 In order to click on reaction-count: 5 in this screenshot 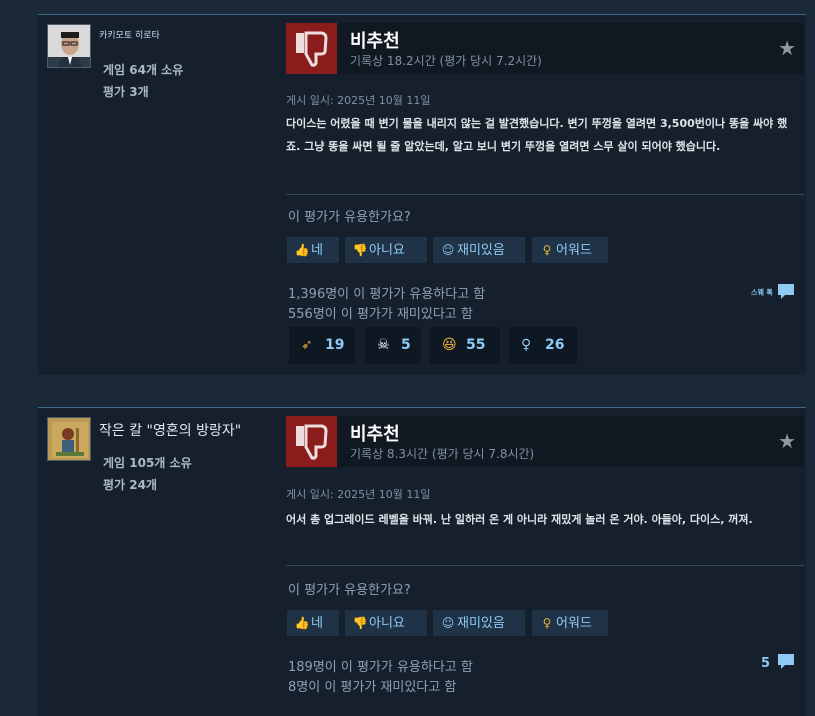, I will do `click(406, 345)`.